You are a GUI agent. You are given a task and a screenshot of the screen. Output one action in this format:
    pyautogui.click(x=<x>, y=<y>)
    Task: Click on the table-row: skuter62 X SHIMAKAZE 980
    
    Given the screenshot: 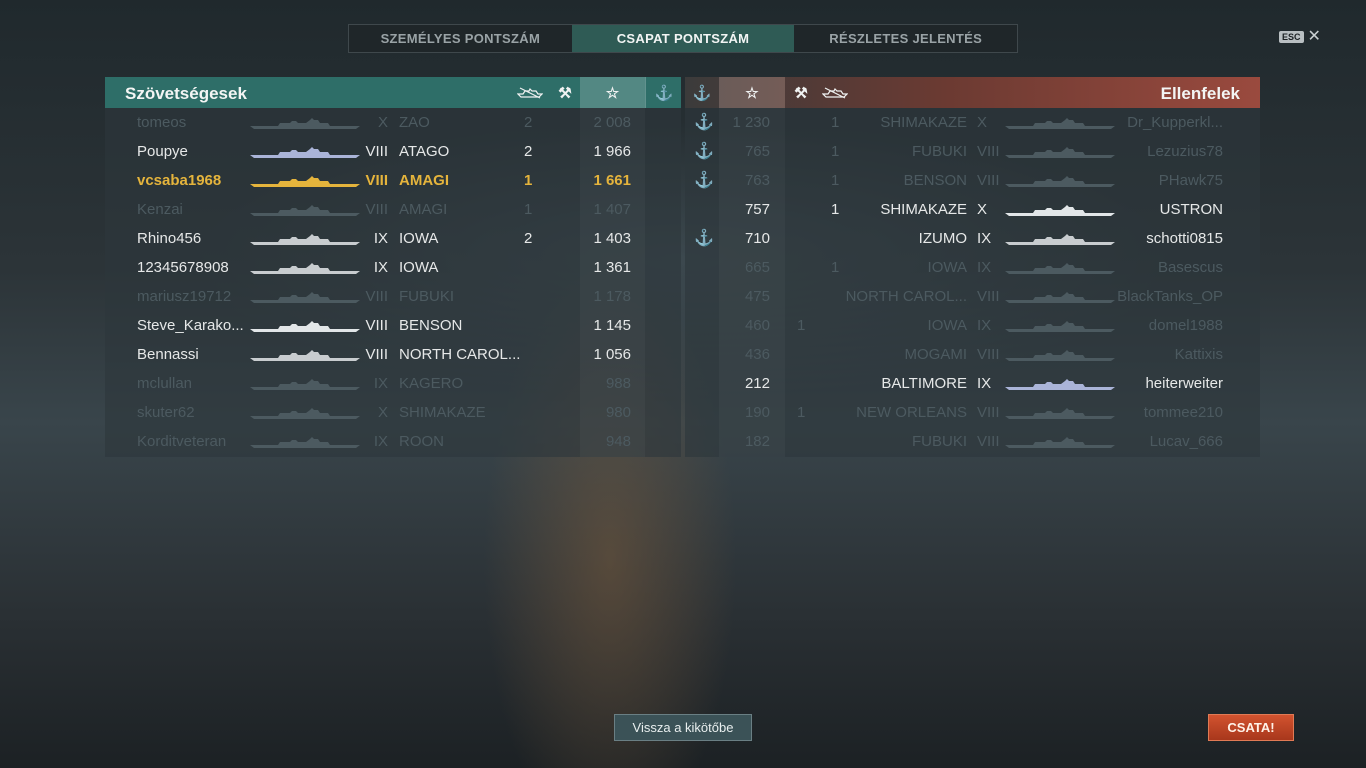 What is the action you would take?
    pyautogui.click(x=393, y=412)
    